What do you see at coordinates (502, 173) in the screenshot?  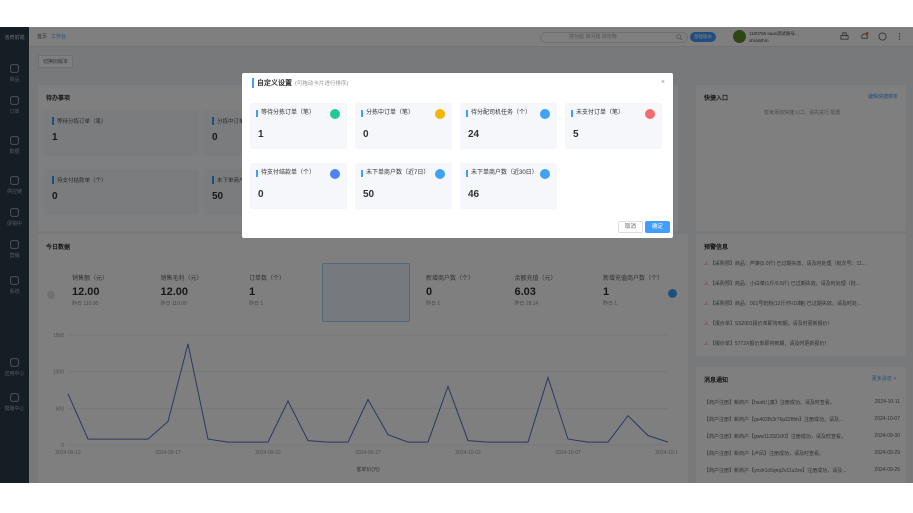 I see `card-label: 未下单商户数（近30日）` at bounding box center [502, 173].